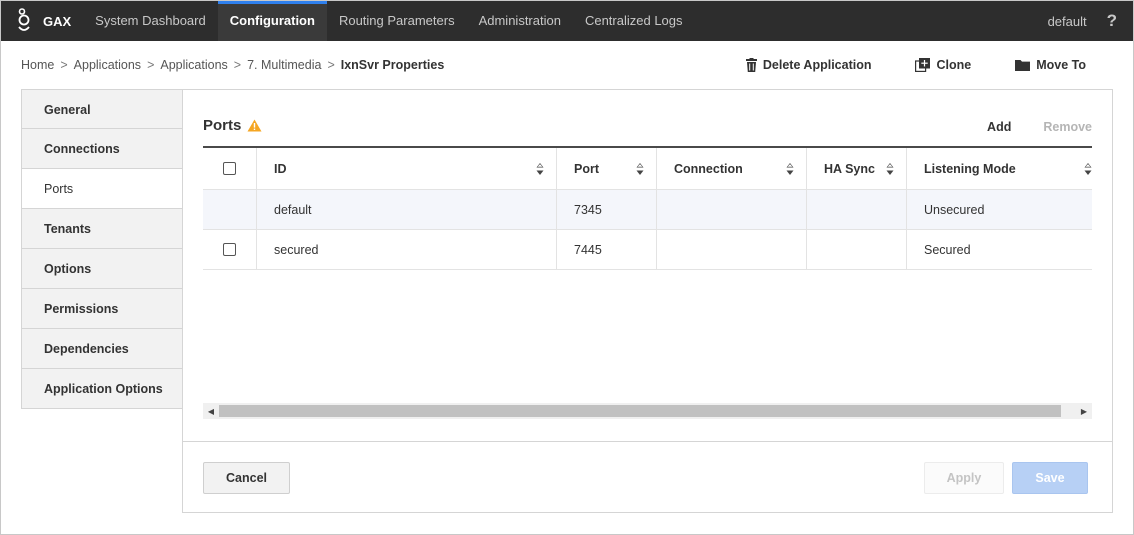 Image resolution: width=1134 pixels, height=535 pixels. Describe the element at coordinates (254, 125) in the screenshot. I see `warning-icon` at that location.